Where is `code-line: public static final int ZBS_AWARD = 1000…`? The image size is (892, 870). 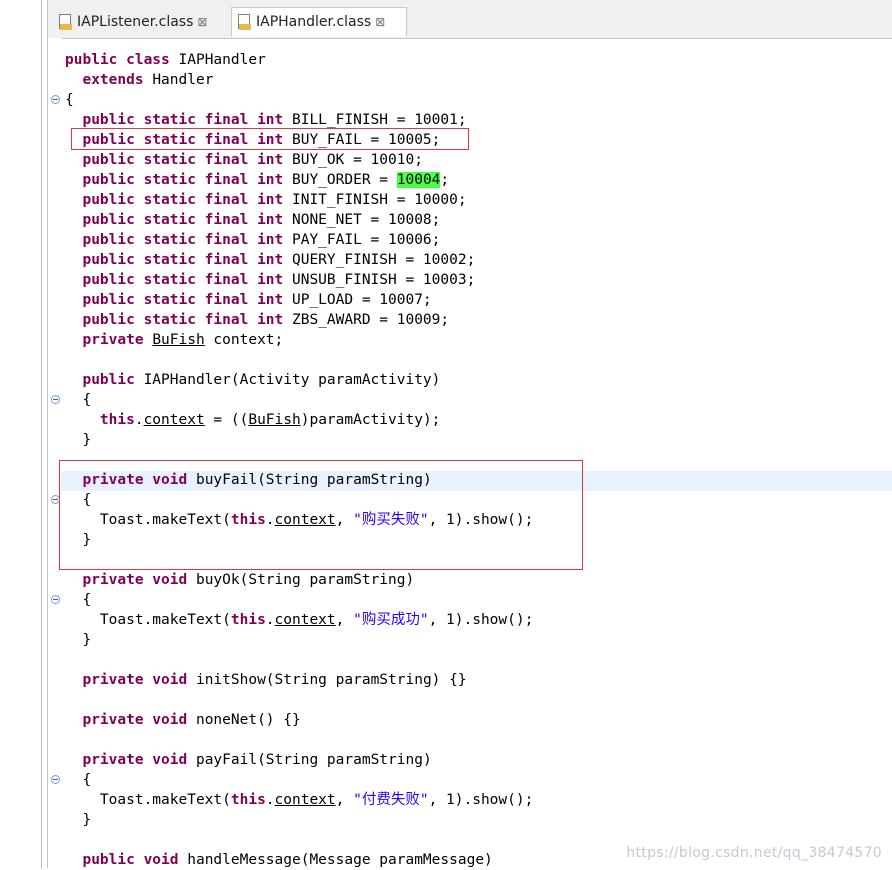
code-line: public static final int ZBS_AWARD = 1000… is located at coordinates (475, 320).